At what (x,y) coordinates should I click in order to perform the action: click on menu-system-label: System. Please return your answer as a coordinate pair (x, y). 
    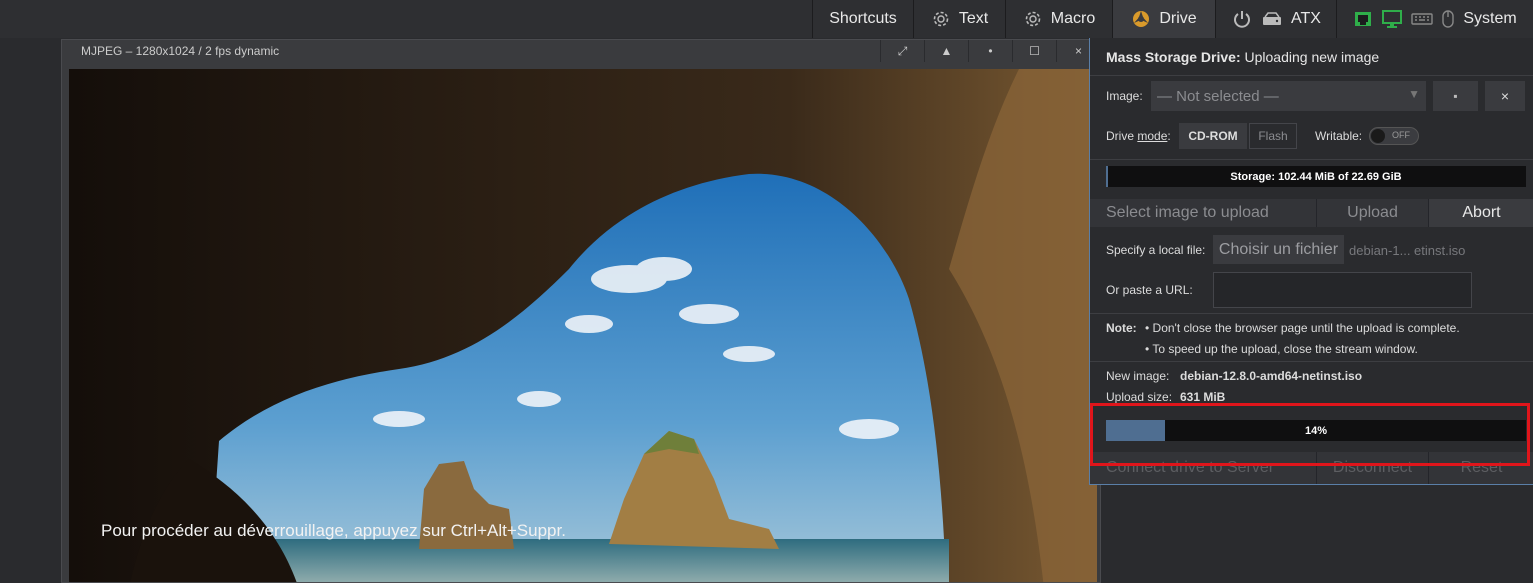
    Looking at the image, I should click on (1490, 18).